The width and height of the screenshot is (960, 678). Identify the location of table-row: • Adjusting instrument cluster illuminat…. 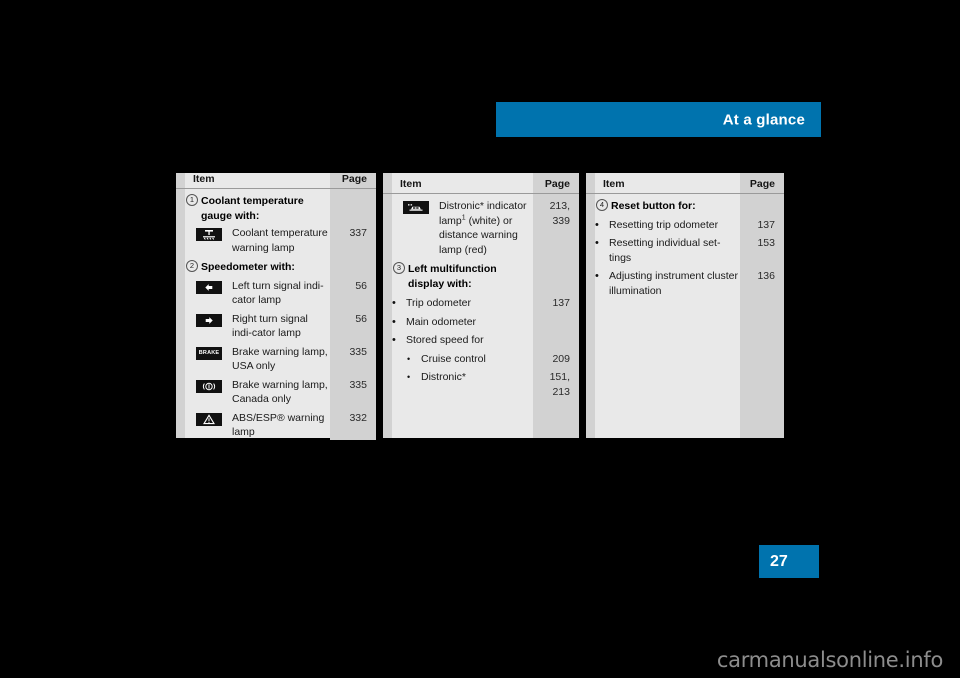
(685, 283).